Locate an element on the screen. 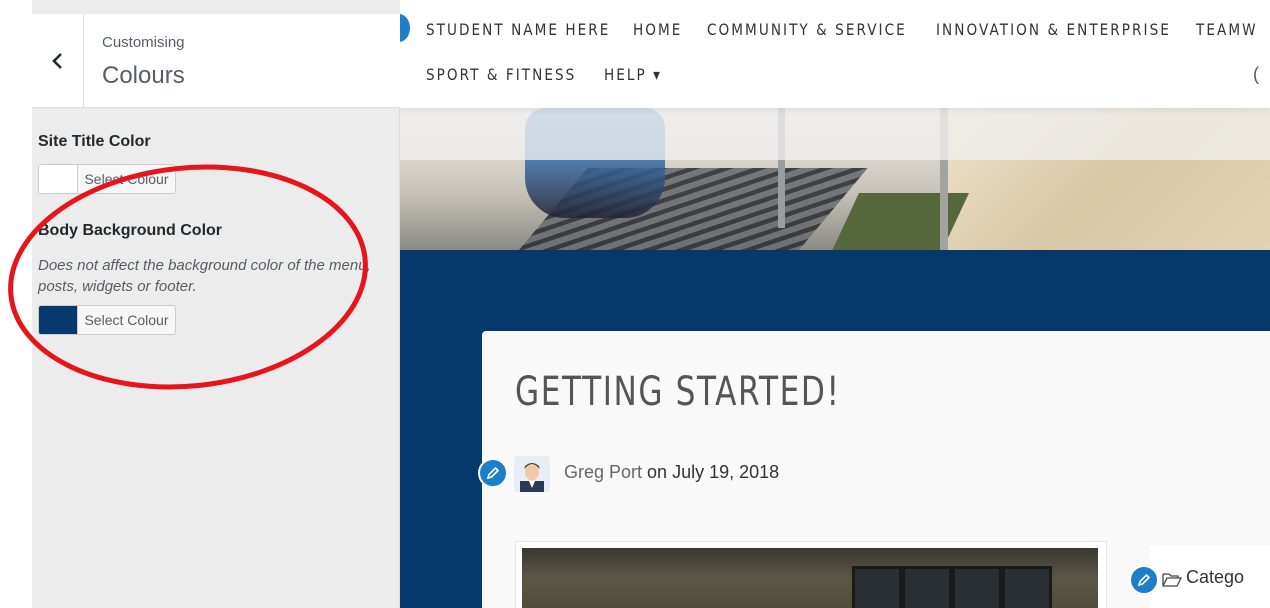  body-background-color-picker-button: Select Colour is located at coordinates (107, 320).